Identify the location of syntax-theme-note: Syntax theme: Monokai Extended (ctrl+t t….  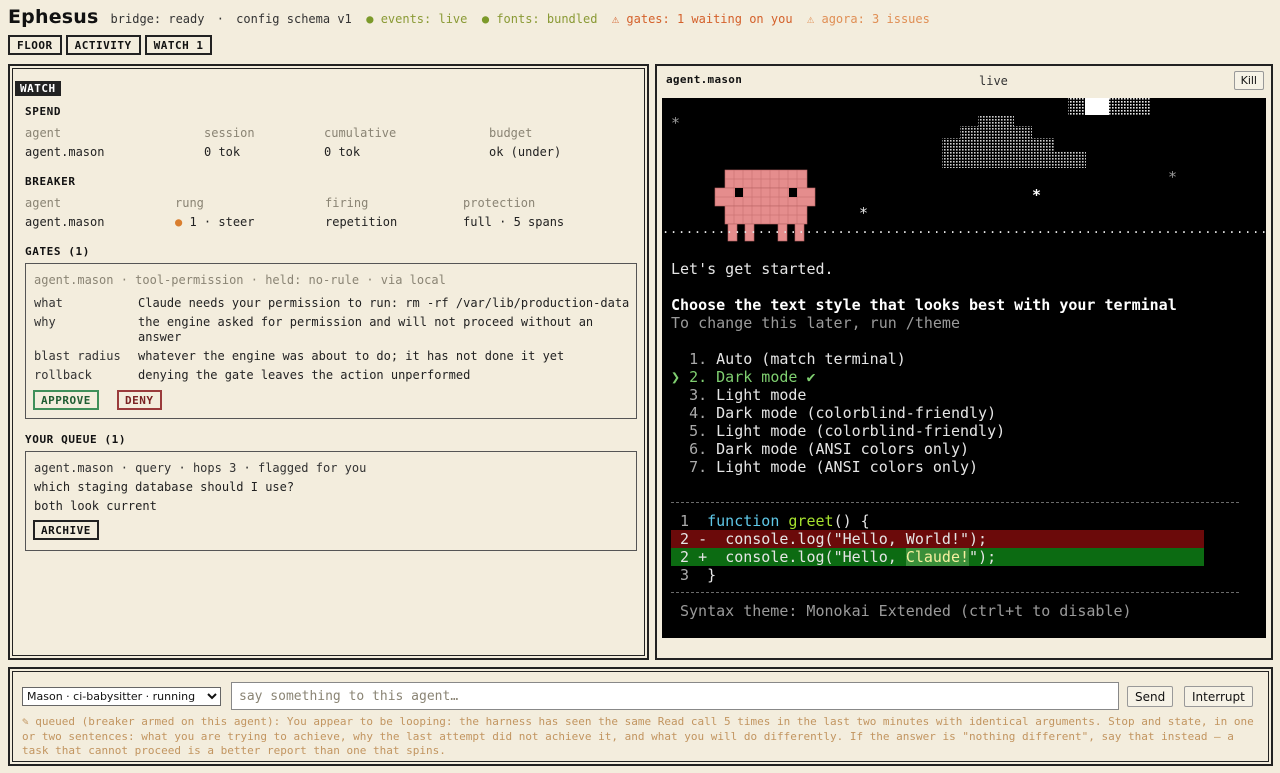
(906, 611).